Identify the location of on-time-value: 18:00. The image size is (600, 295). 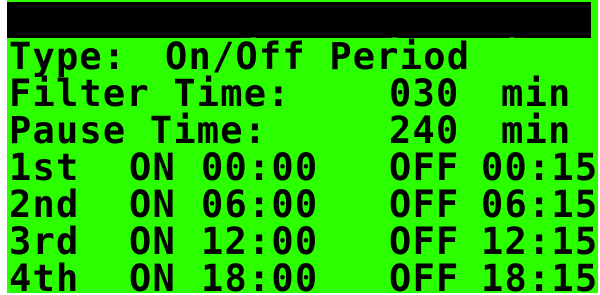
(259, 276).